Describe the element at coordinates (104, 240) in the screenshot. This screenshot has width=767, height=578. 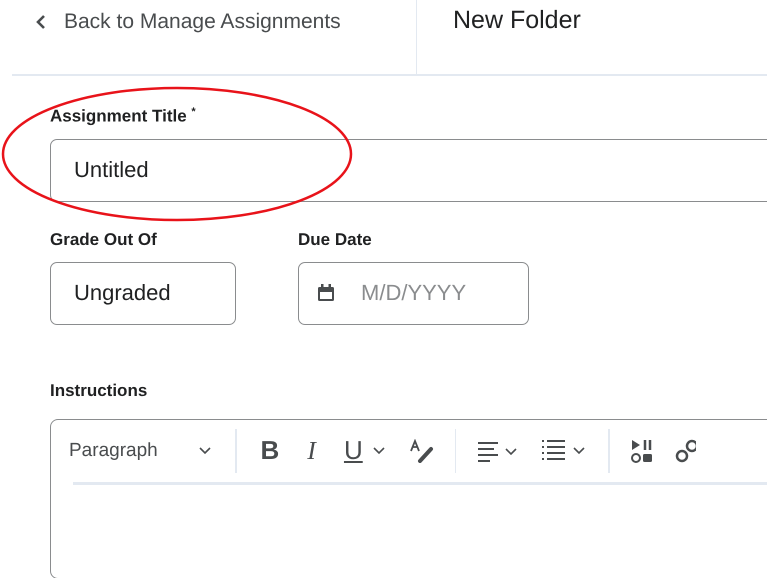
I see `field-label: Grade Out Of` at that location.